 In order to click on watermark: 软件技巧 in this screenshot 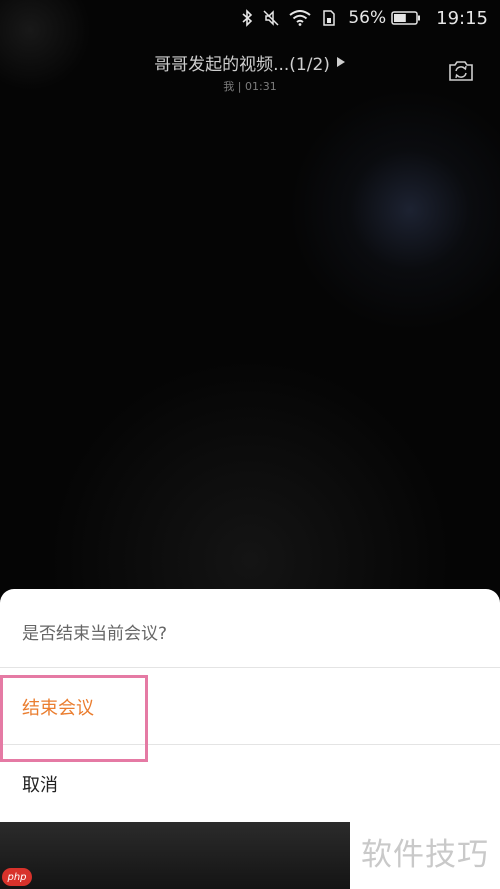, I will do `click(425, 851)`.